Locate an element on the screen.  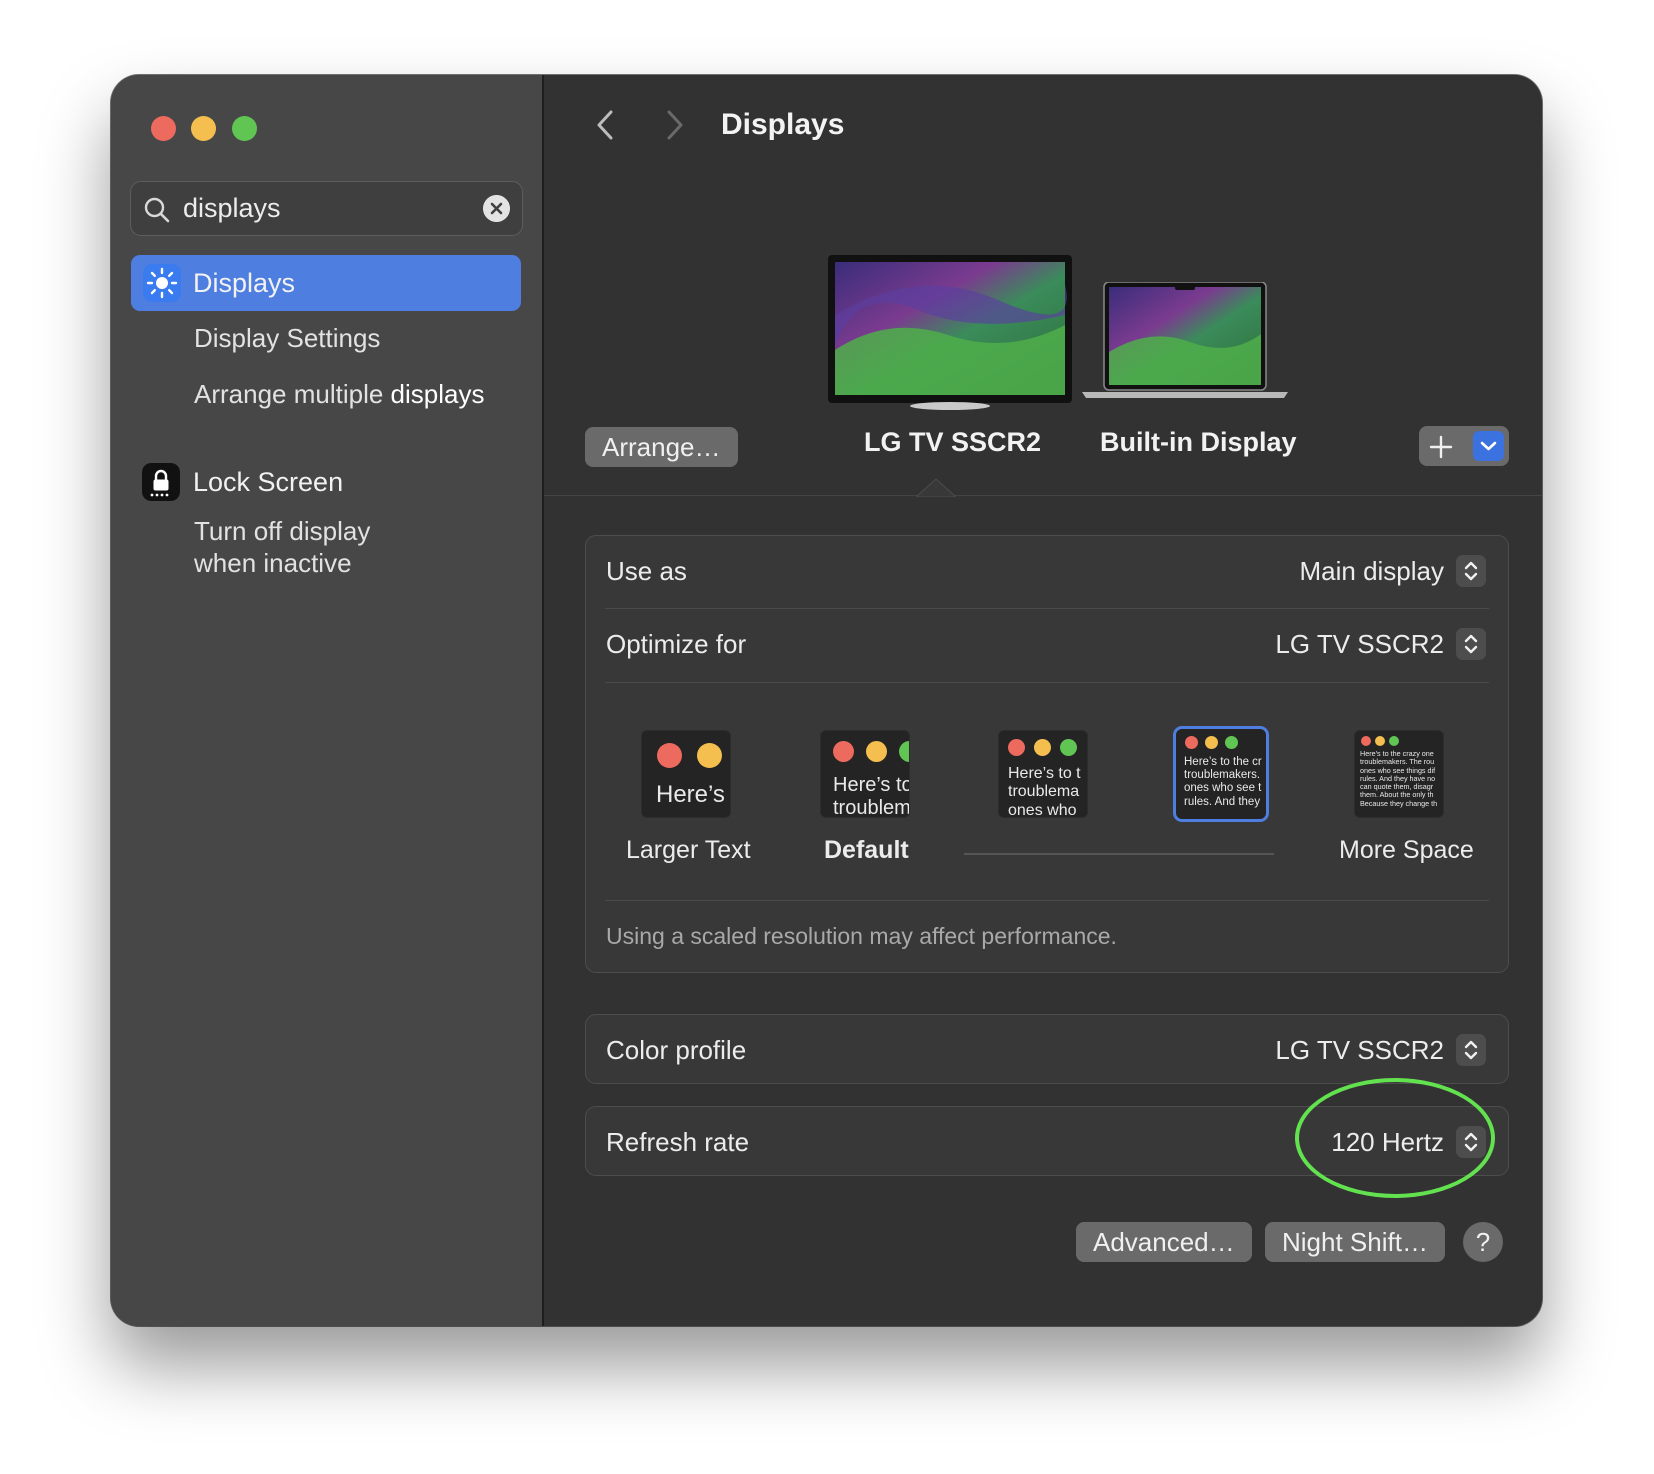
resolution-option-3: Here’s to t troublema ones who is located at coordinates (1043, 774).